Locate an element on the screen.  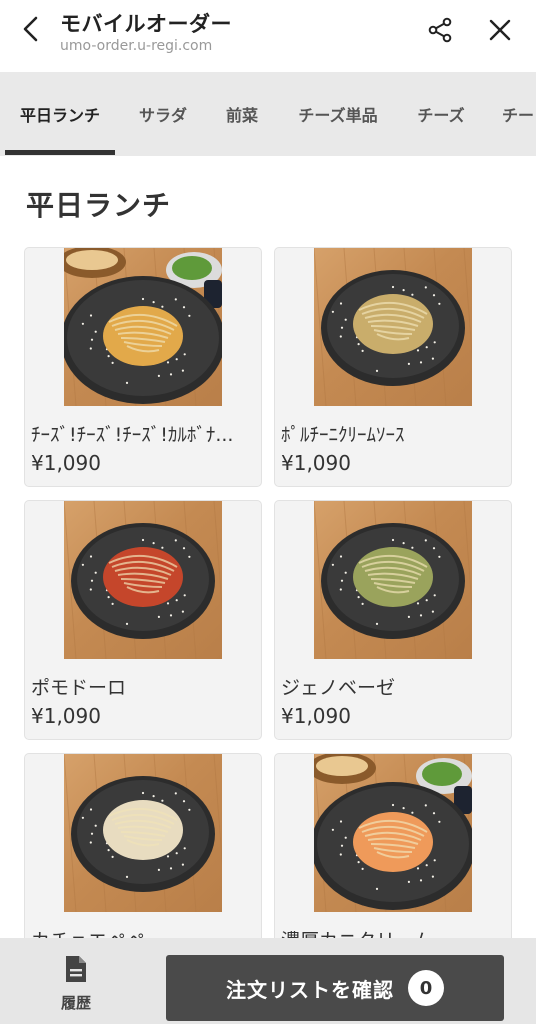
bottom-action-bar: 履歴 注文リストを確認 0 is located at coordinates (268, 981).